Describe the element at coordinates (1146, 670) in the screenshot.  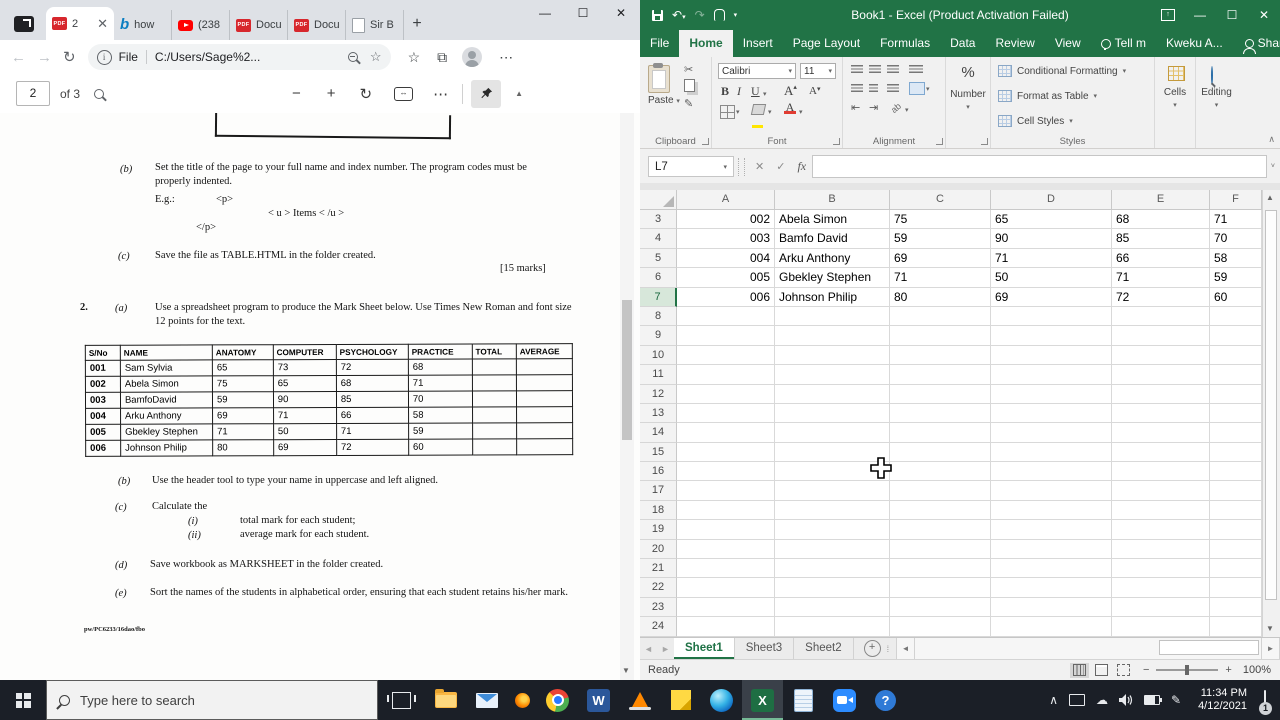
I see `zoom-out-icon: −` at that location.